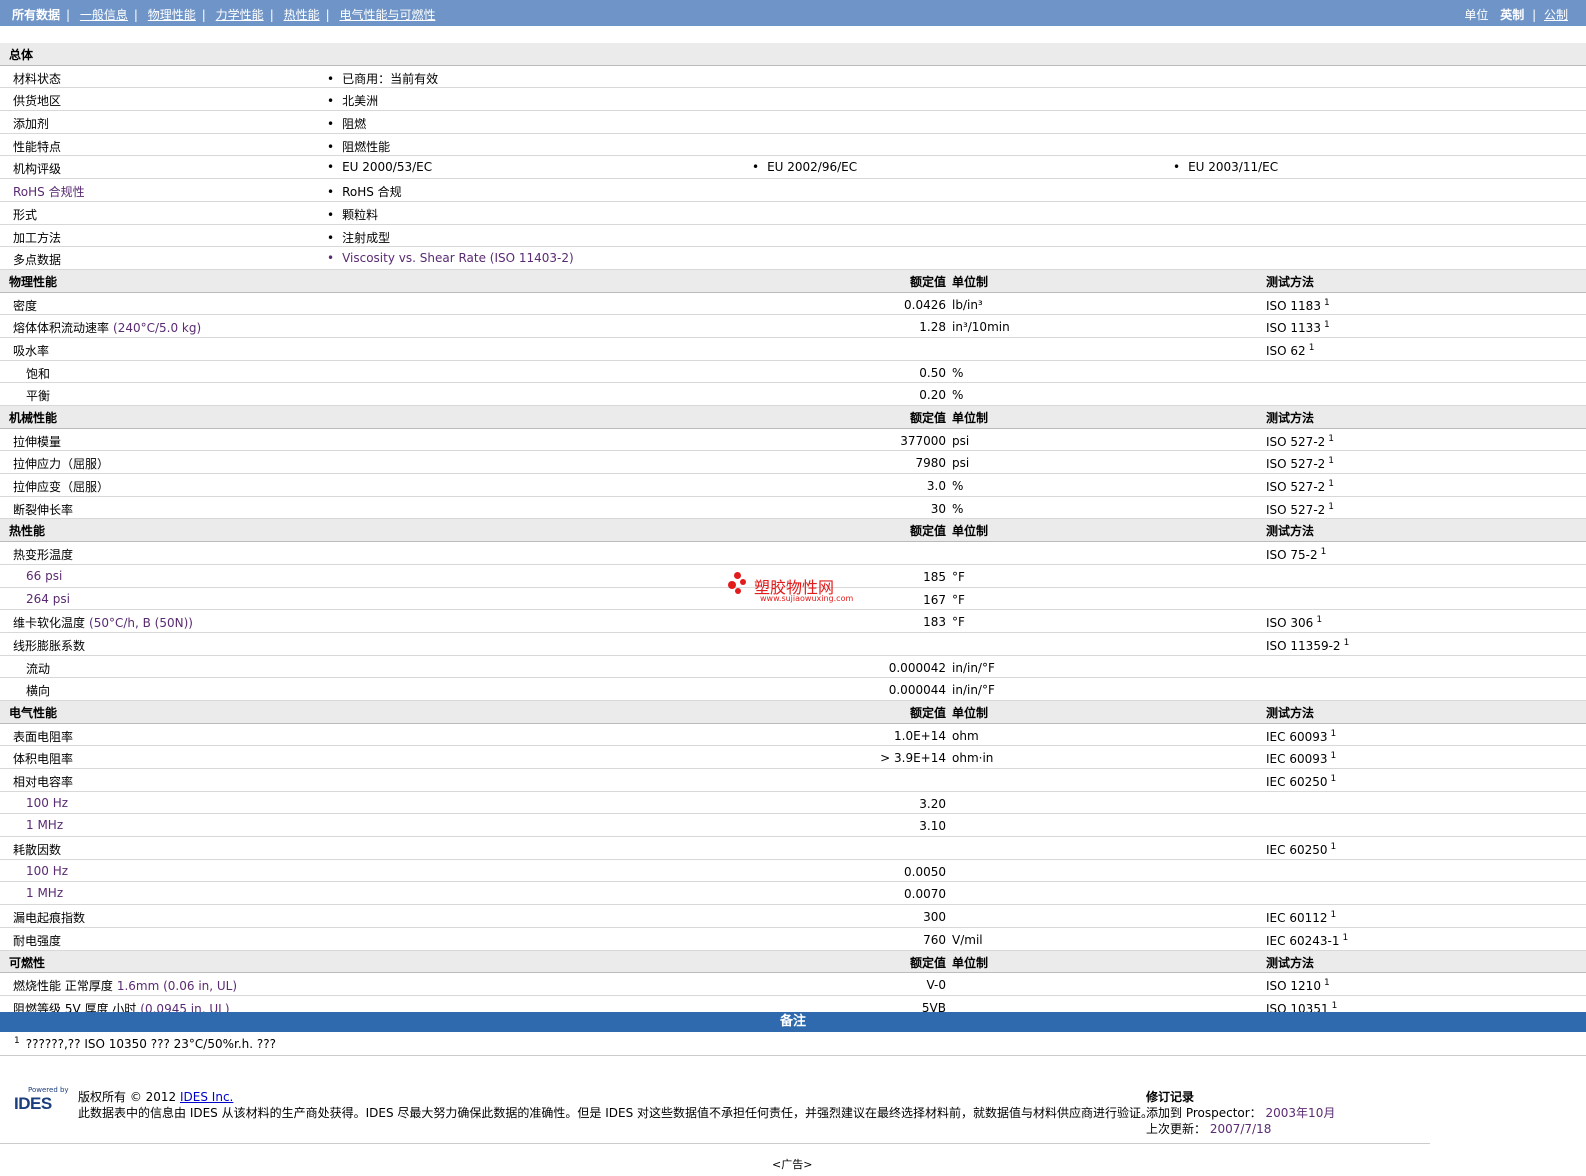  What do you see at coordinates (47, 803) in the screenshot?
I see `property-label: 100 Hz` at bounding box center [47, 803].